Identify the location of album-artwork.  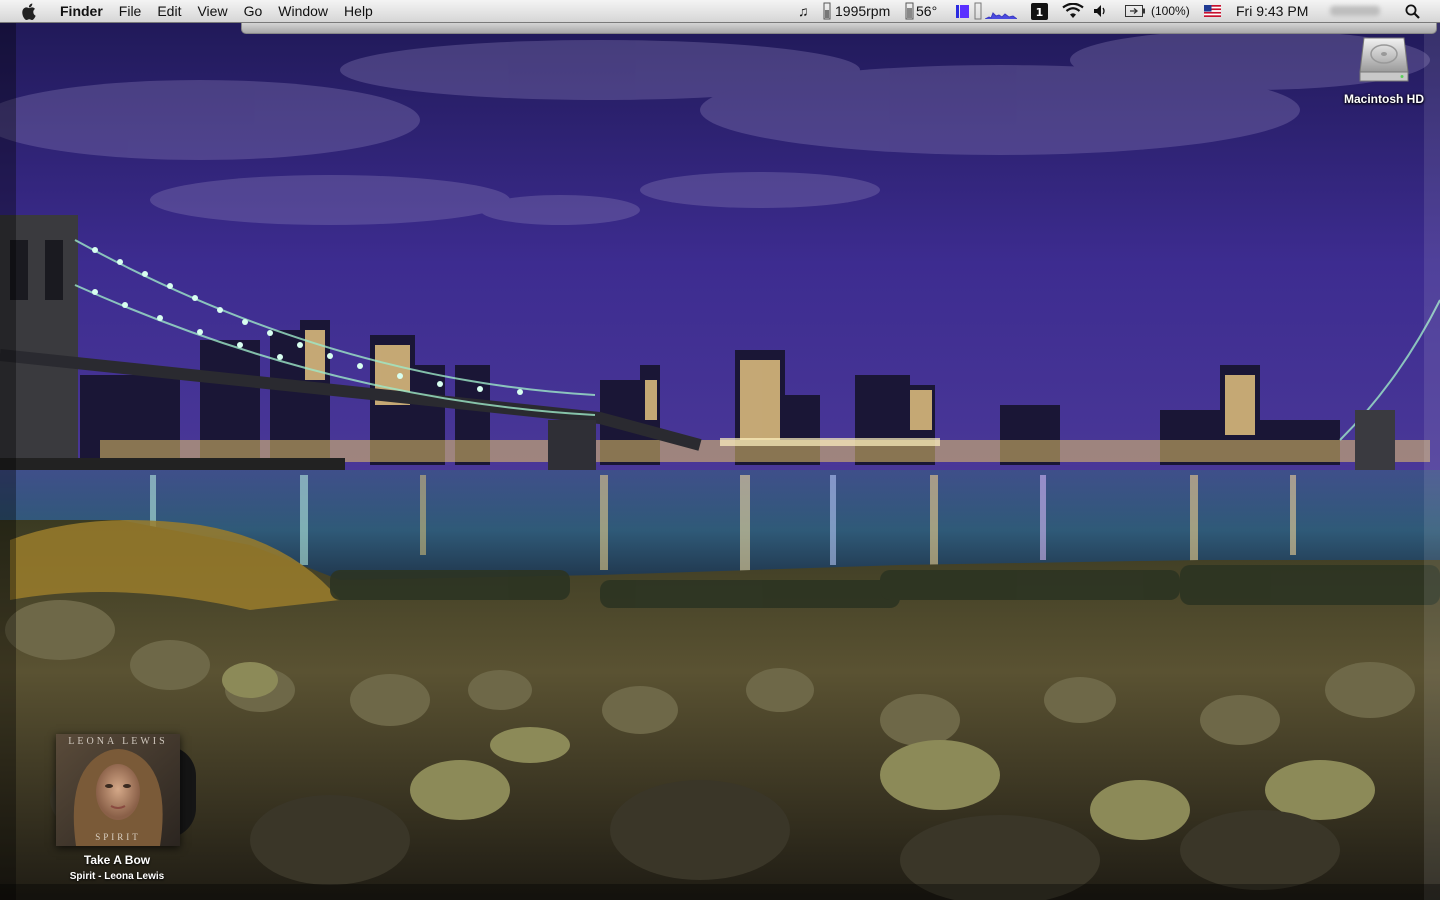
(118, 790).